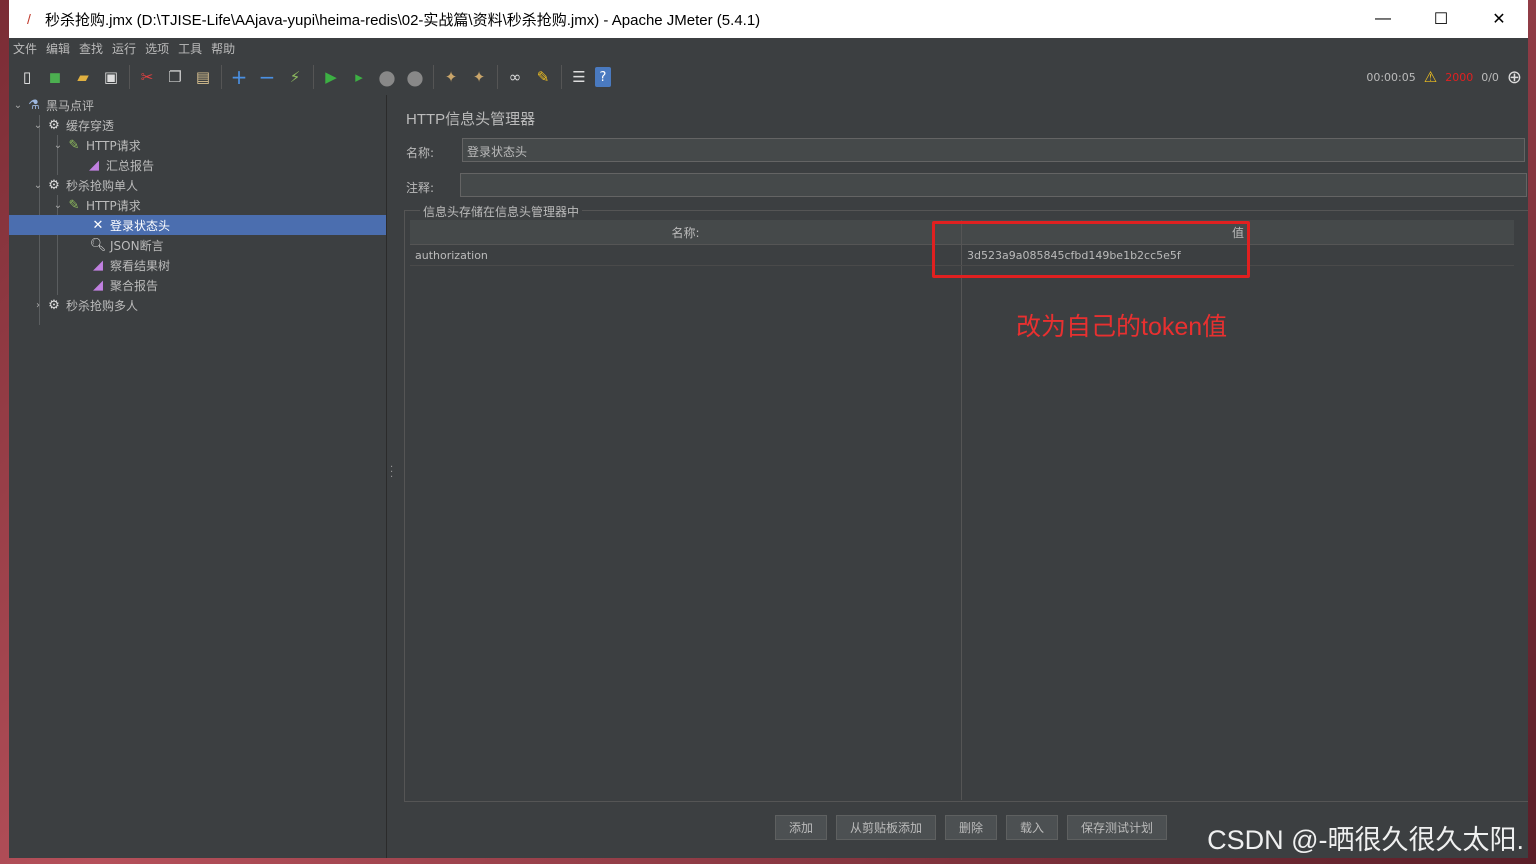  What do you see at coordinates (83, 77) in the screenshot?
I see `open-icon: ▰` at bounding box center [83, 77].